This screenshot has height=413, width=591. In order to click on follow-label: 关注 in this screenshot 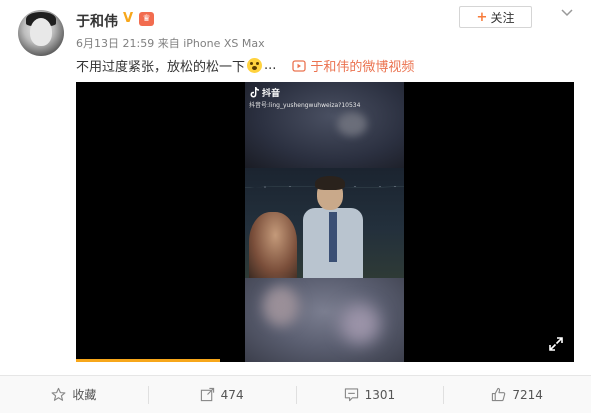, I will do `click(502, 17)`.